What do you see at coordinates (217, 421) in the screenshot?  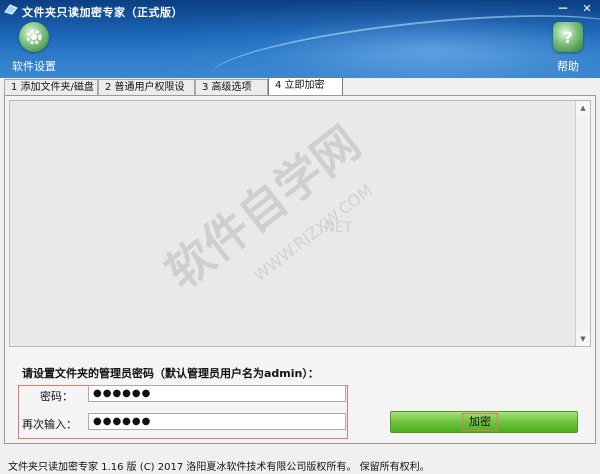 I see `confirm-password-field: ●●●●●●` at bounding box center [217, 421].